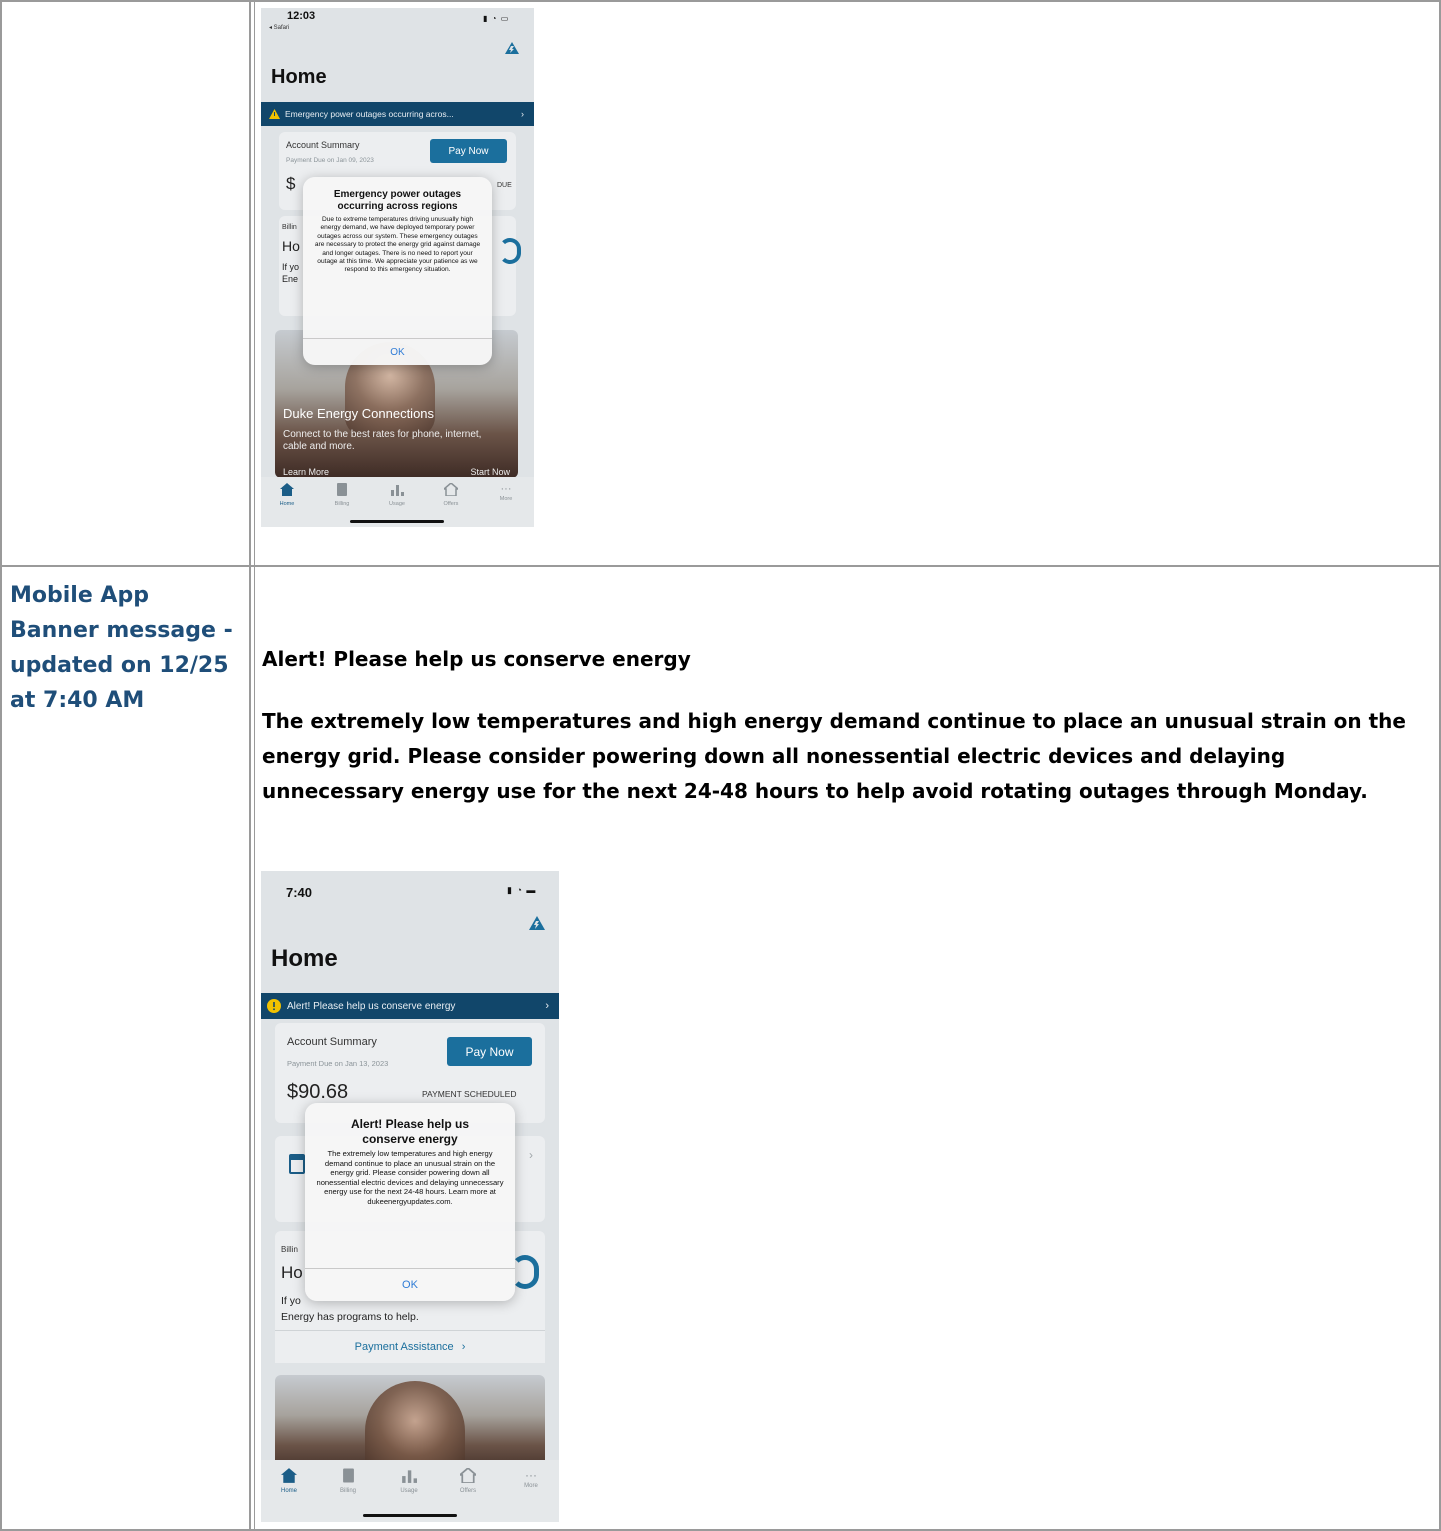 This screenshot has height=1531, width=1441. What do you see at coordinates (306, 472) in the screenshot?
I see `learn-more-link: Learn More` at bounding box center [306, 472].